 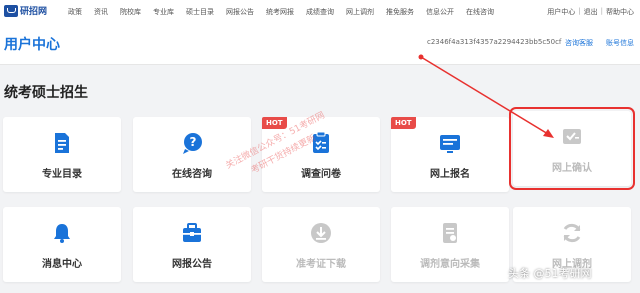 I want to click on tile-label: 准考证下载, so click(x=321, y=264).